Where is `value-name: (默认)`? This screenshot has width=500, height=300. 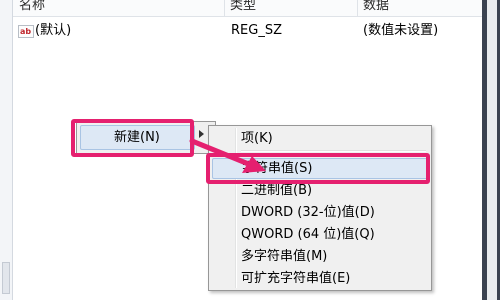
value-name: (默认) is located at coordinates (53, 30).